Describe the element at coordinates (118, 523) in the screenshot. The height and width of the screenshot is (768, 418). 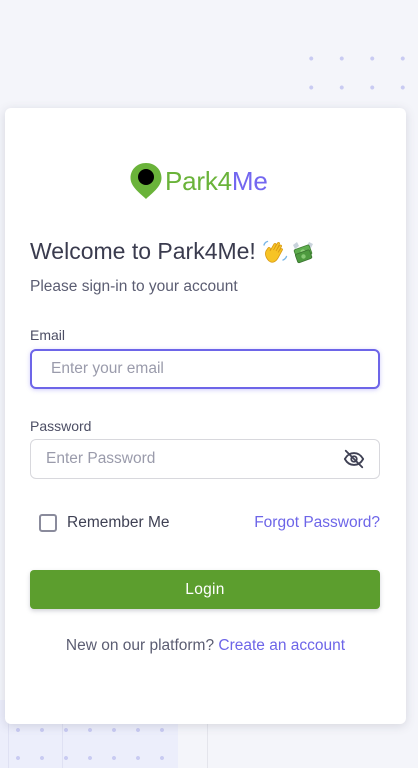
I see `remember-me-label: Remember Me` at that location.